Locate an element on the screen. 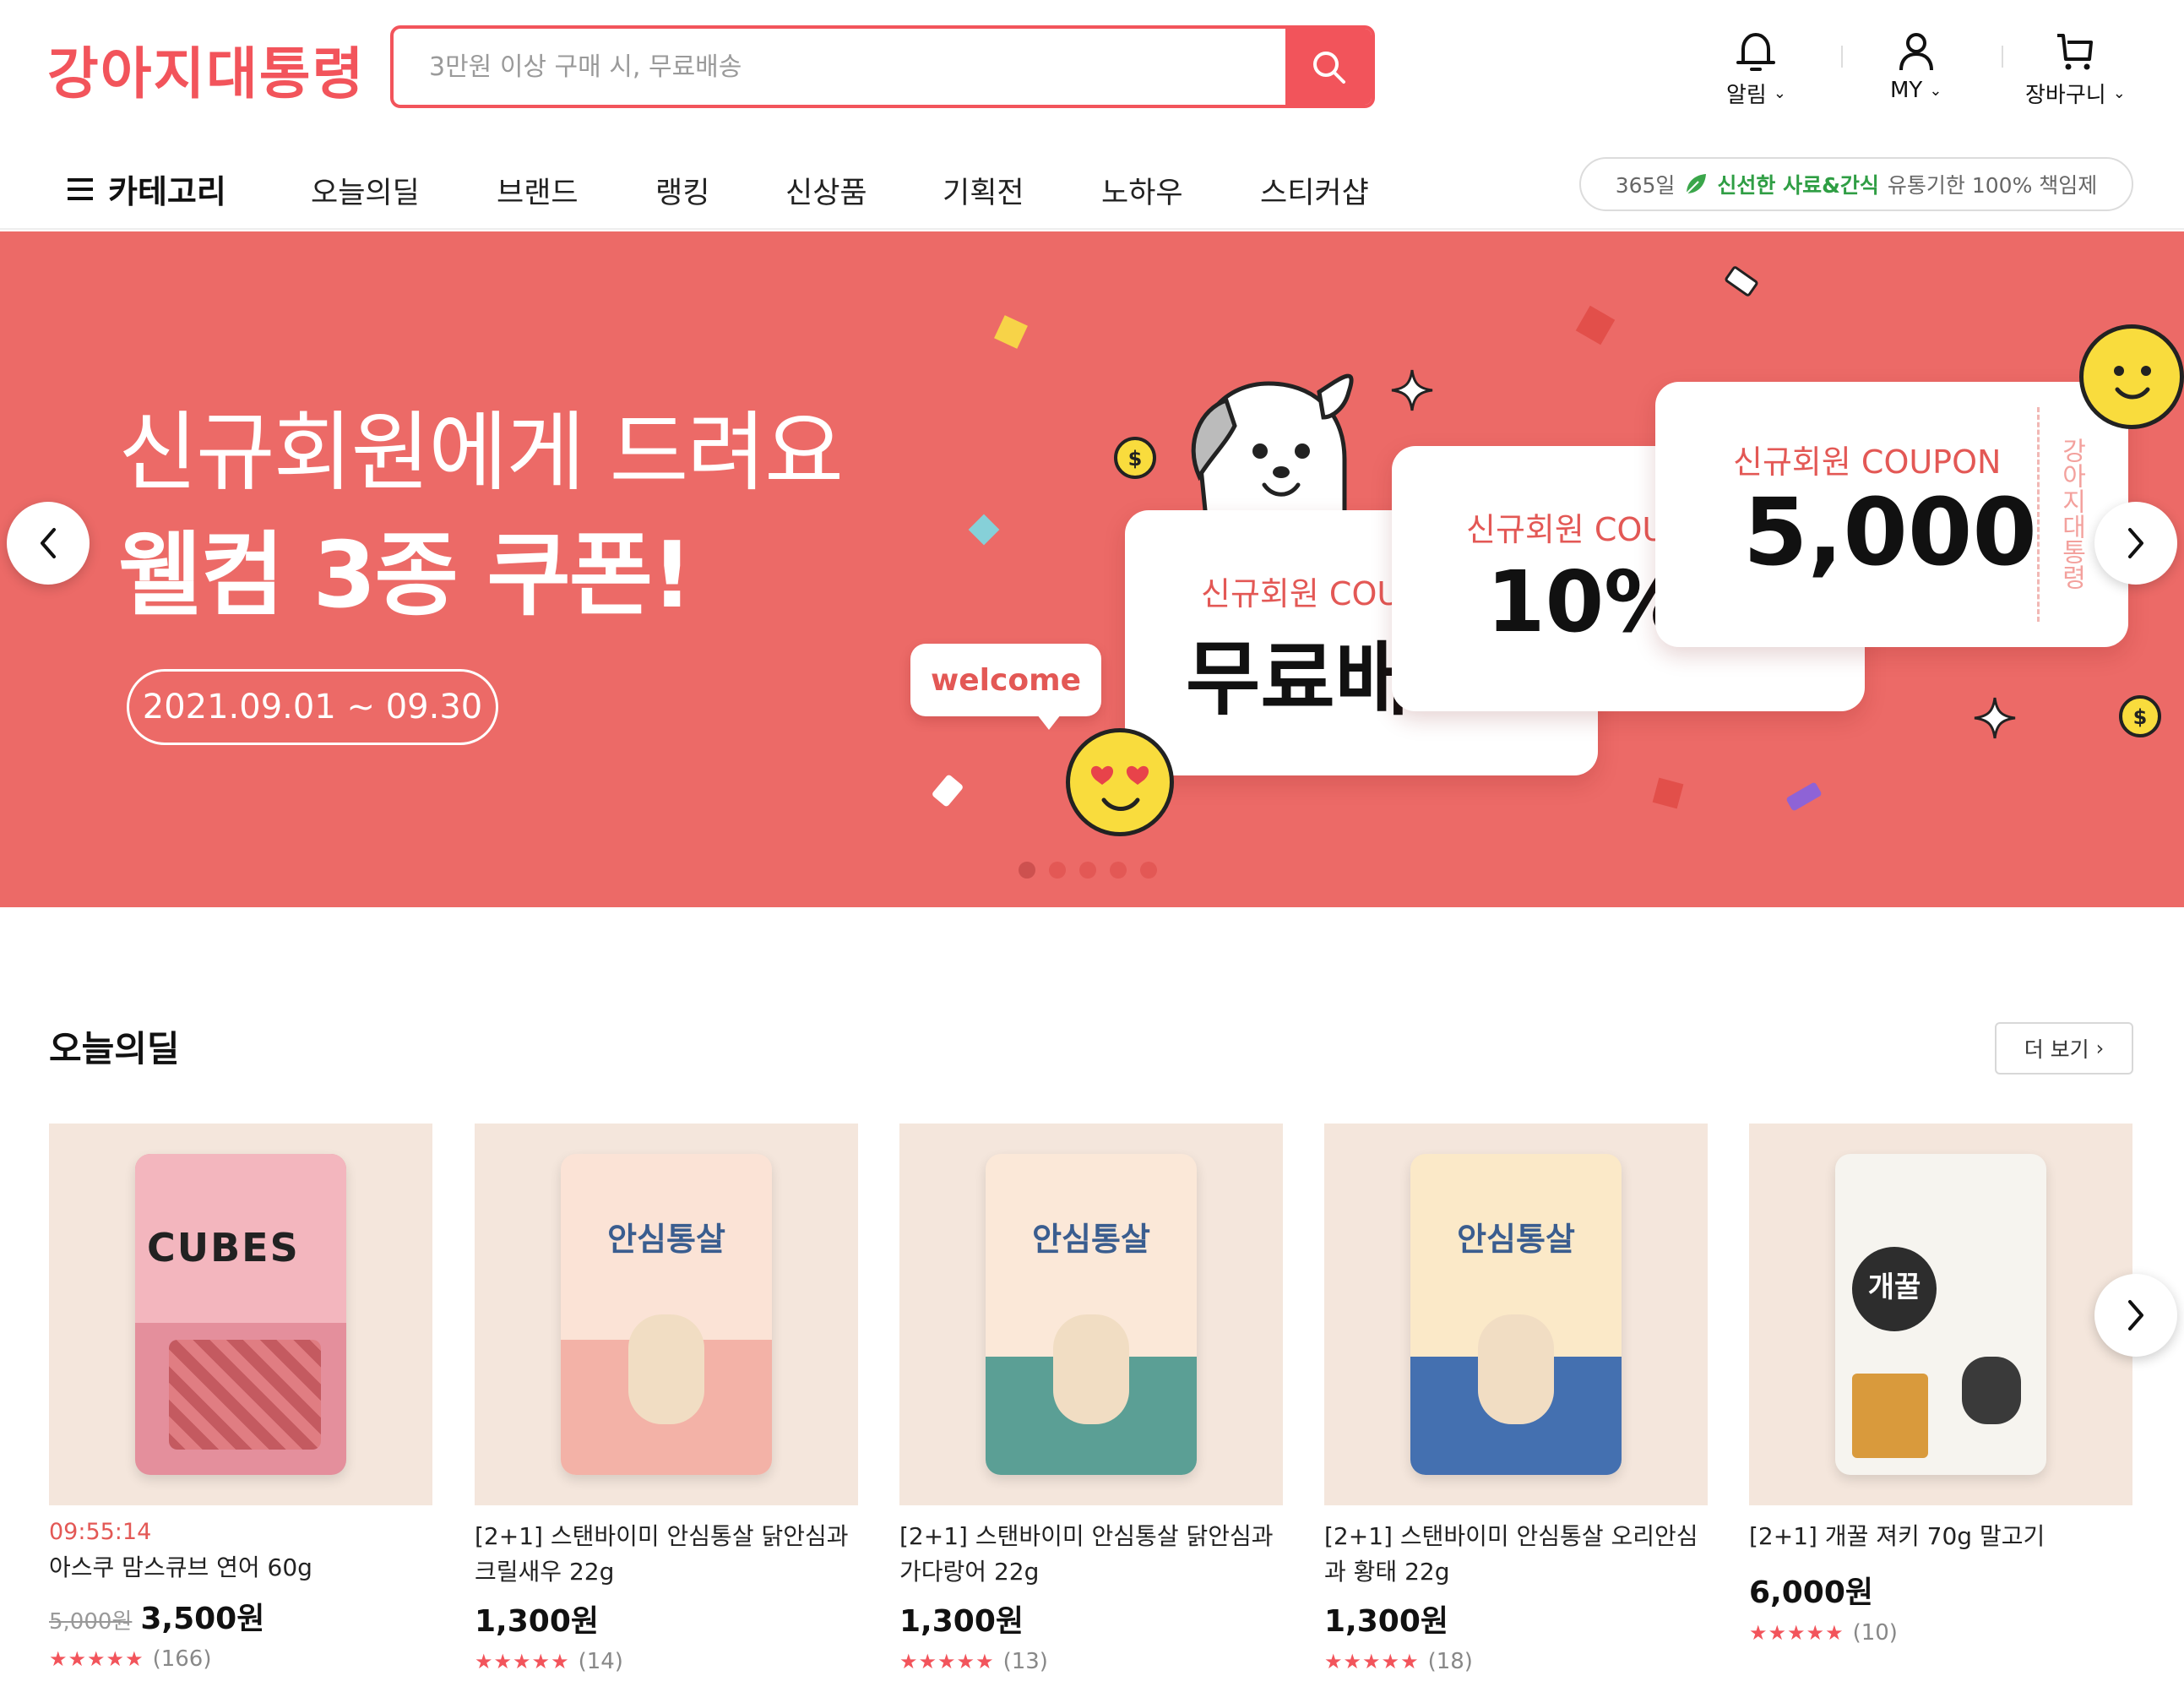  product-name: [2+1] 개꿀 져키 70g 말고기 is located at coordinates (1941, 1537).